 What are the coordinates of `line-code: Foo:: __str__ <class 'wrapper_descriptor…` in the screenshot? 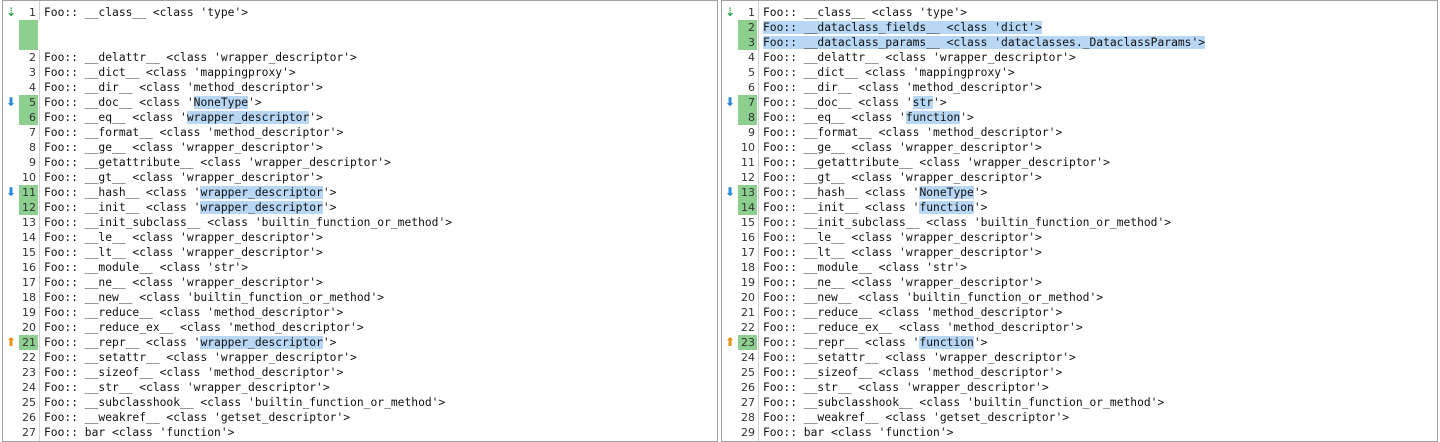 It's located at (1099, 387).